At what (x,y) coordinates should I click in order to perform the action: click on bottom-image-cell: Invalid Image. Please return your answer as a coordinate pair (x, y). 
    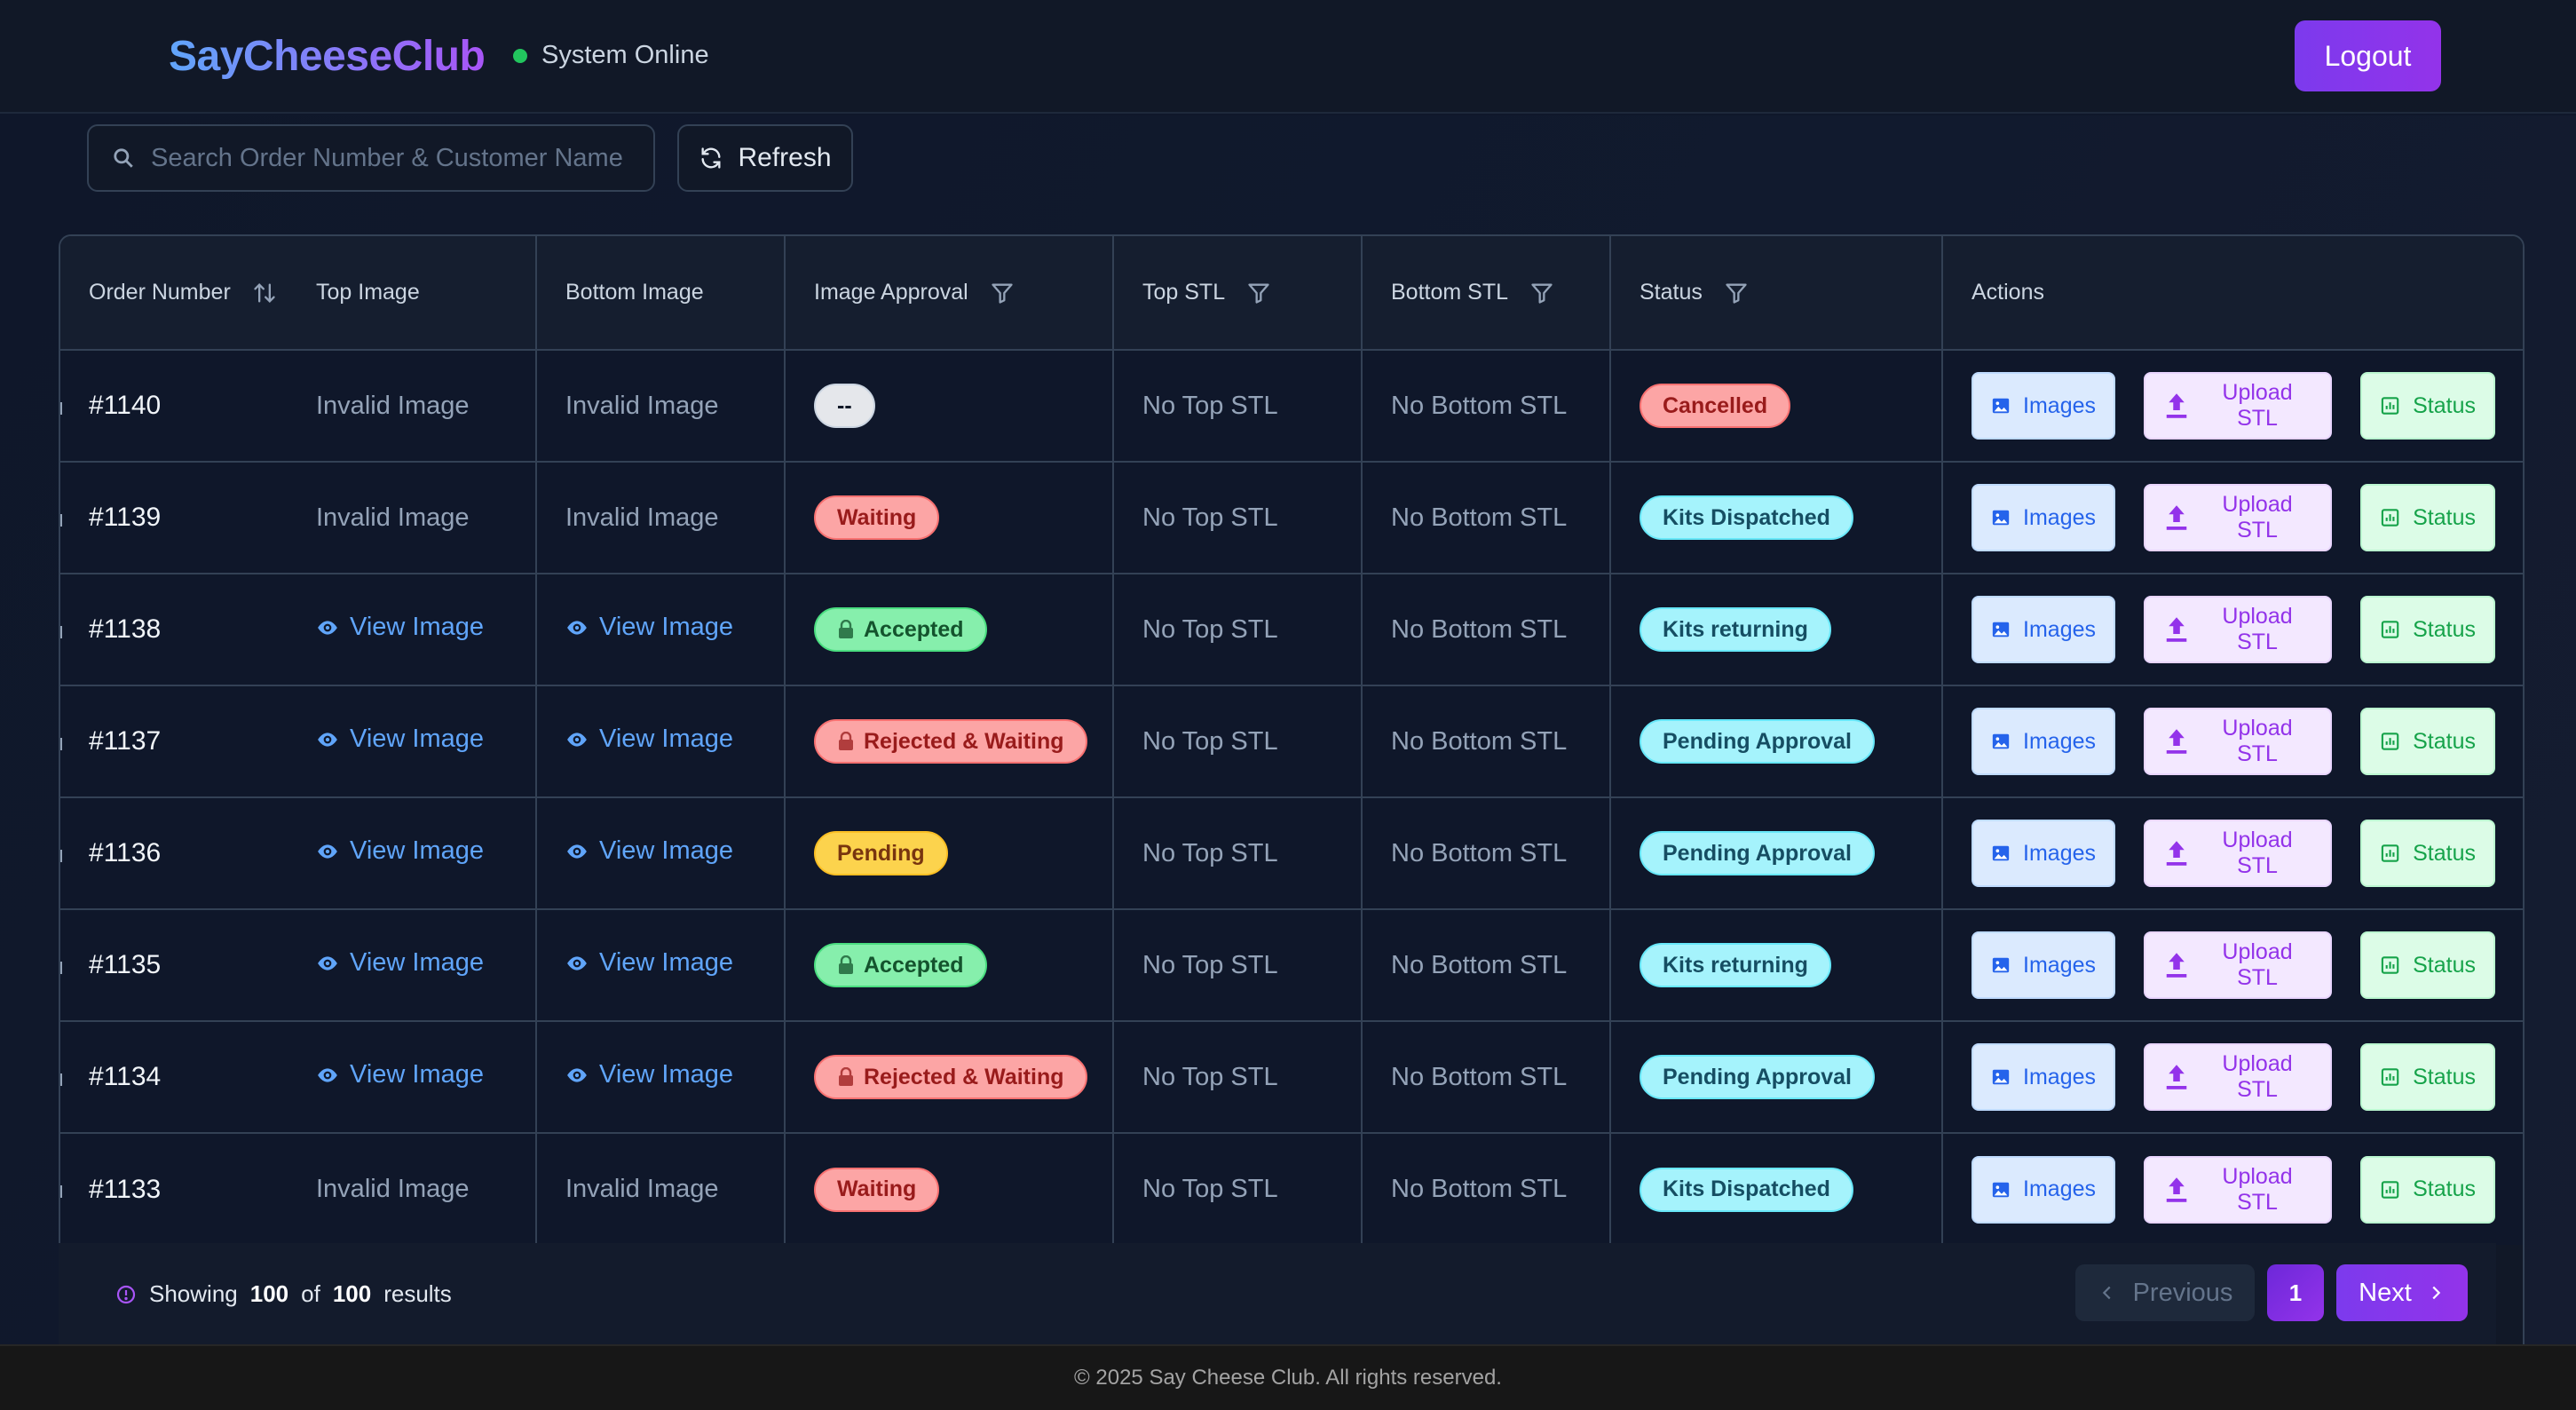
    Looking at the image, I should click on (661, 518).